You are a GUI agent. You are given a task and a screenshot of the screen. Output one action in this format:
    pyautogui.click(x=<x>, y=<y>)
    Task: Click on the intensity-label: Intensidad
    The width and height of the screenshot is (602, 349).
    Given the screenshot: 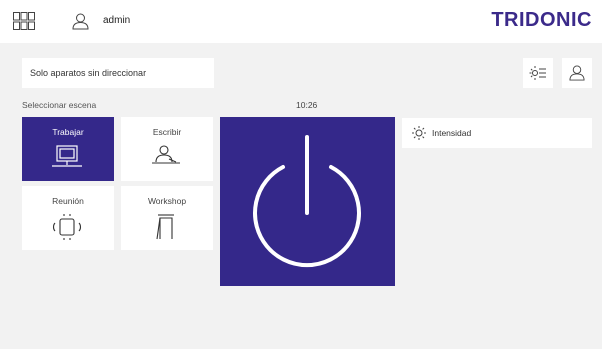 What is the action you would take?
    pyautogui.click(x=452, y=133)
    